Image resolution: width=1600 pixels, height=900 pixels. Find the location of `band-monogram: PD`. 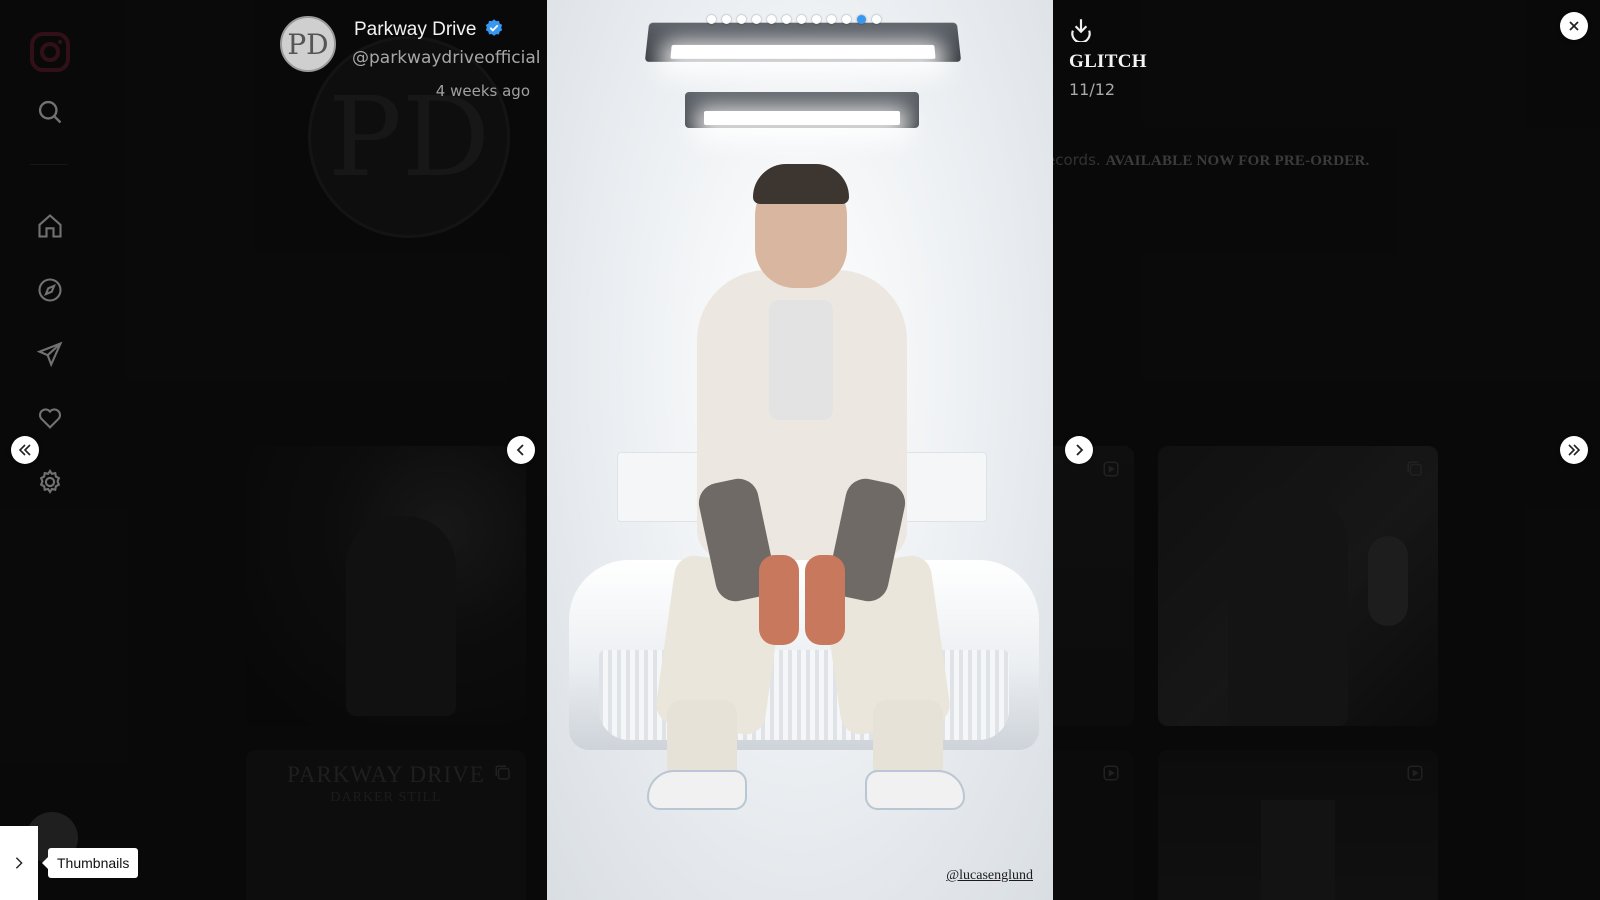

band-monogram: PD is located at coordinates (308, 44).